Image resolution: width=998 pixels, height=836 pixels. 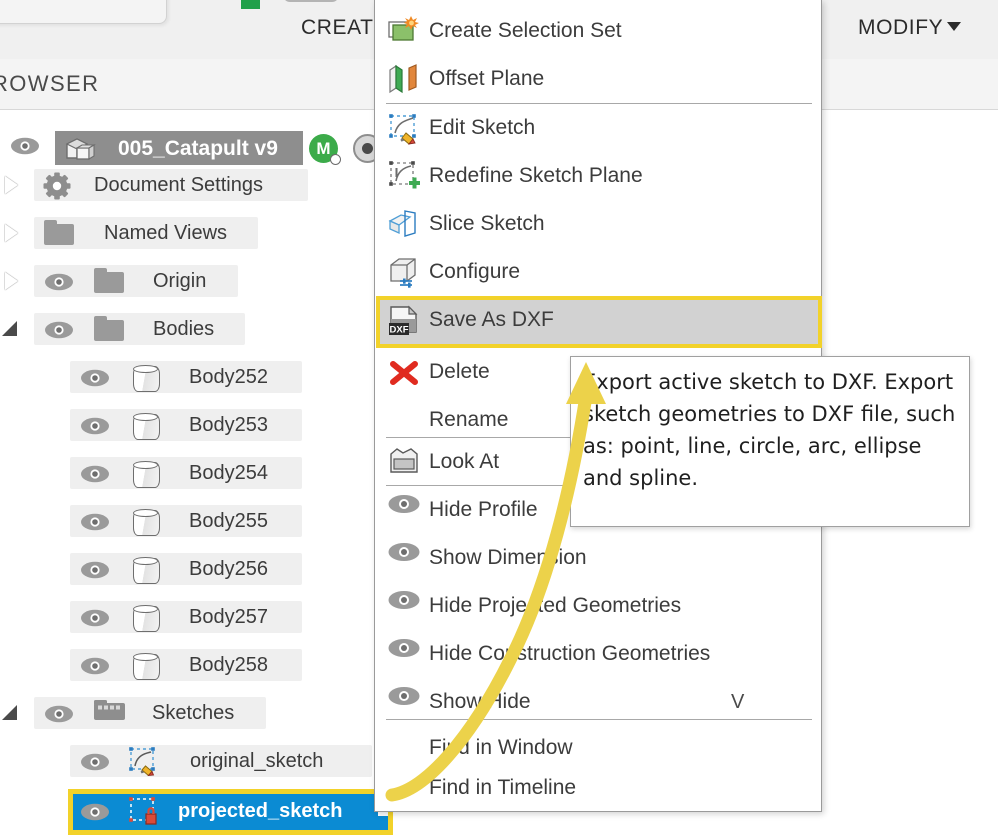 What do you see at coordinates (599, 654) in the screenshot?
I see `menu-item-hide-construction-geometries: Hide Construction Geometries` at bounding box center [599, 654].